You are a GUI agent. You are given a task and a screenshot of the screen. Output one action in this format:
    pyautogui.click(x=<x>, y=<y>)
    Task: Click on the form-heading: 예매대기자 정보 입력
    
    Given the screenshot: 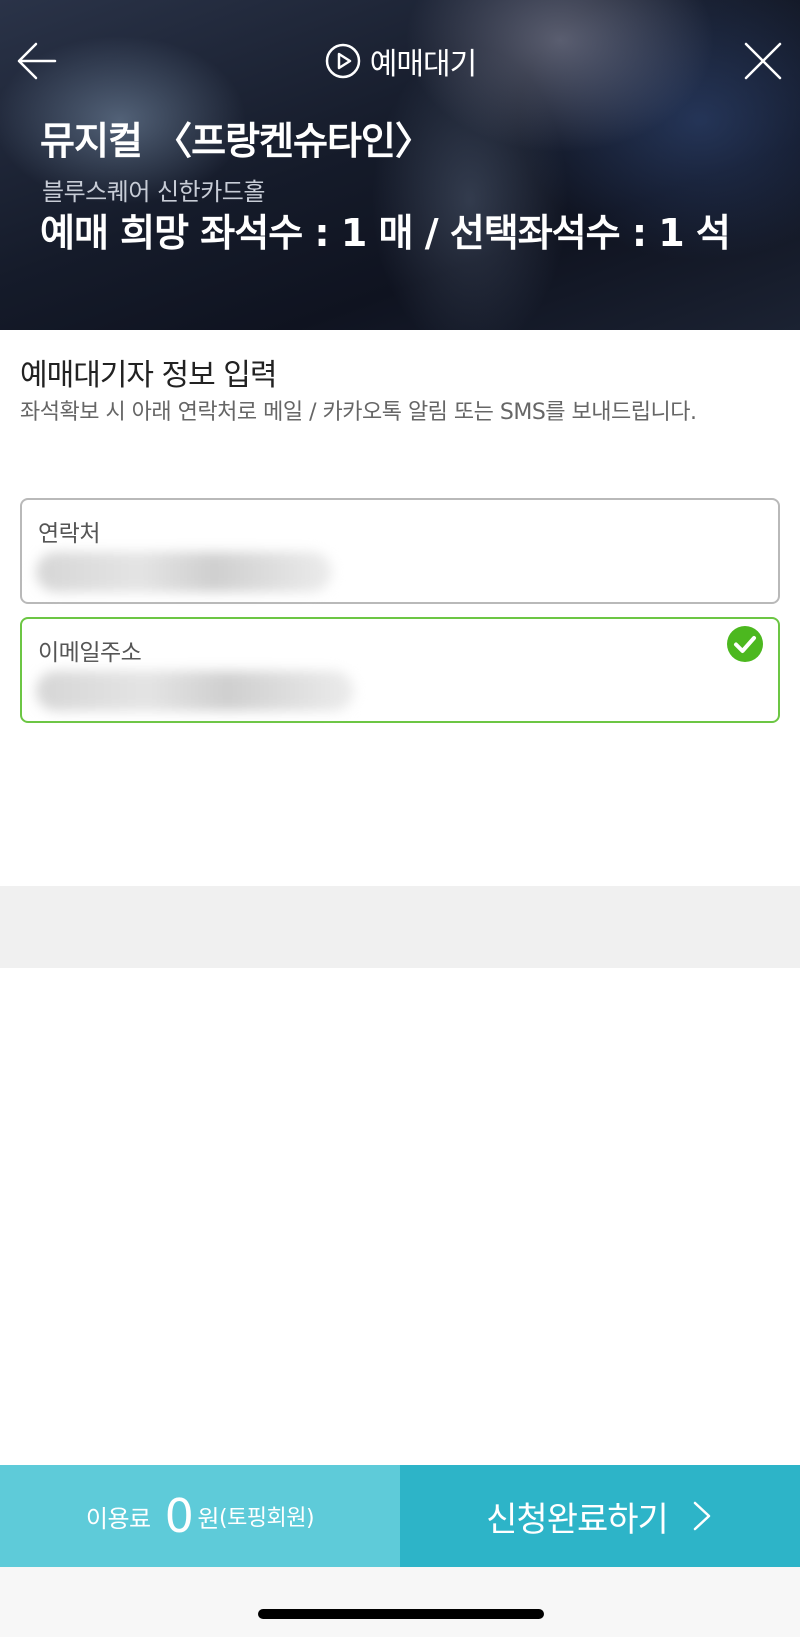 What is the action you would take?
    pyautogui.click(x=148, y=375)
    